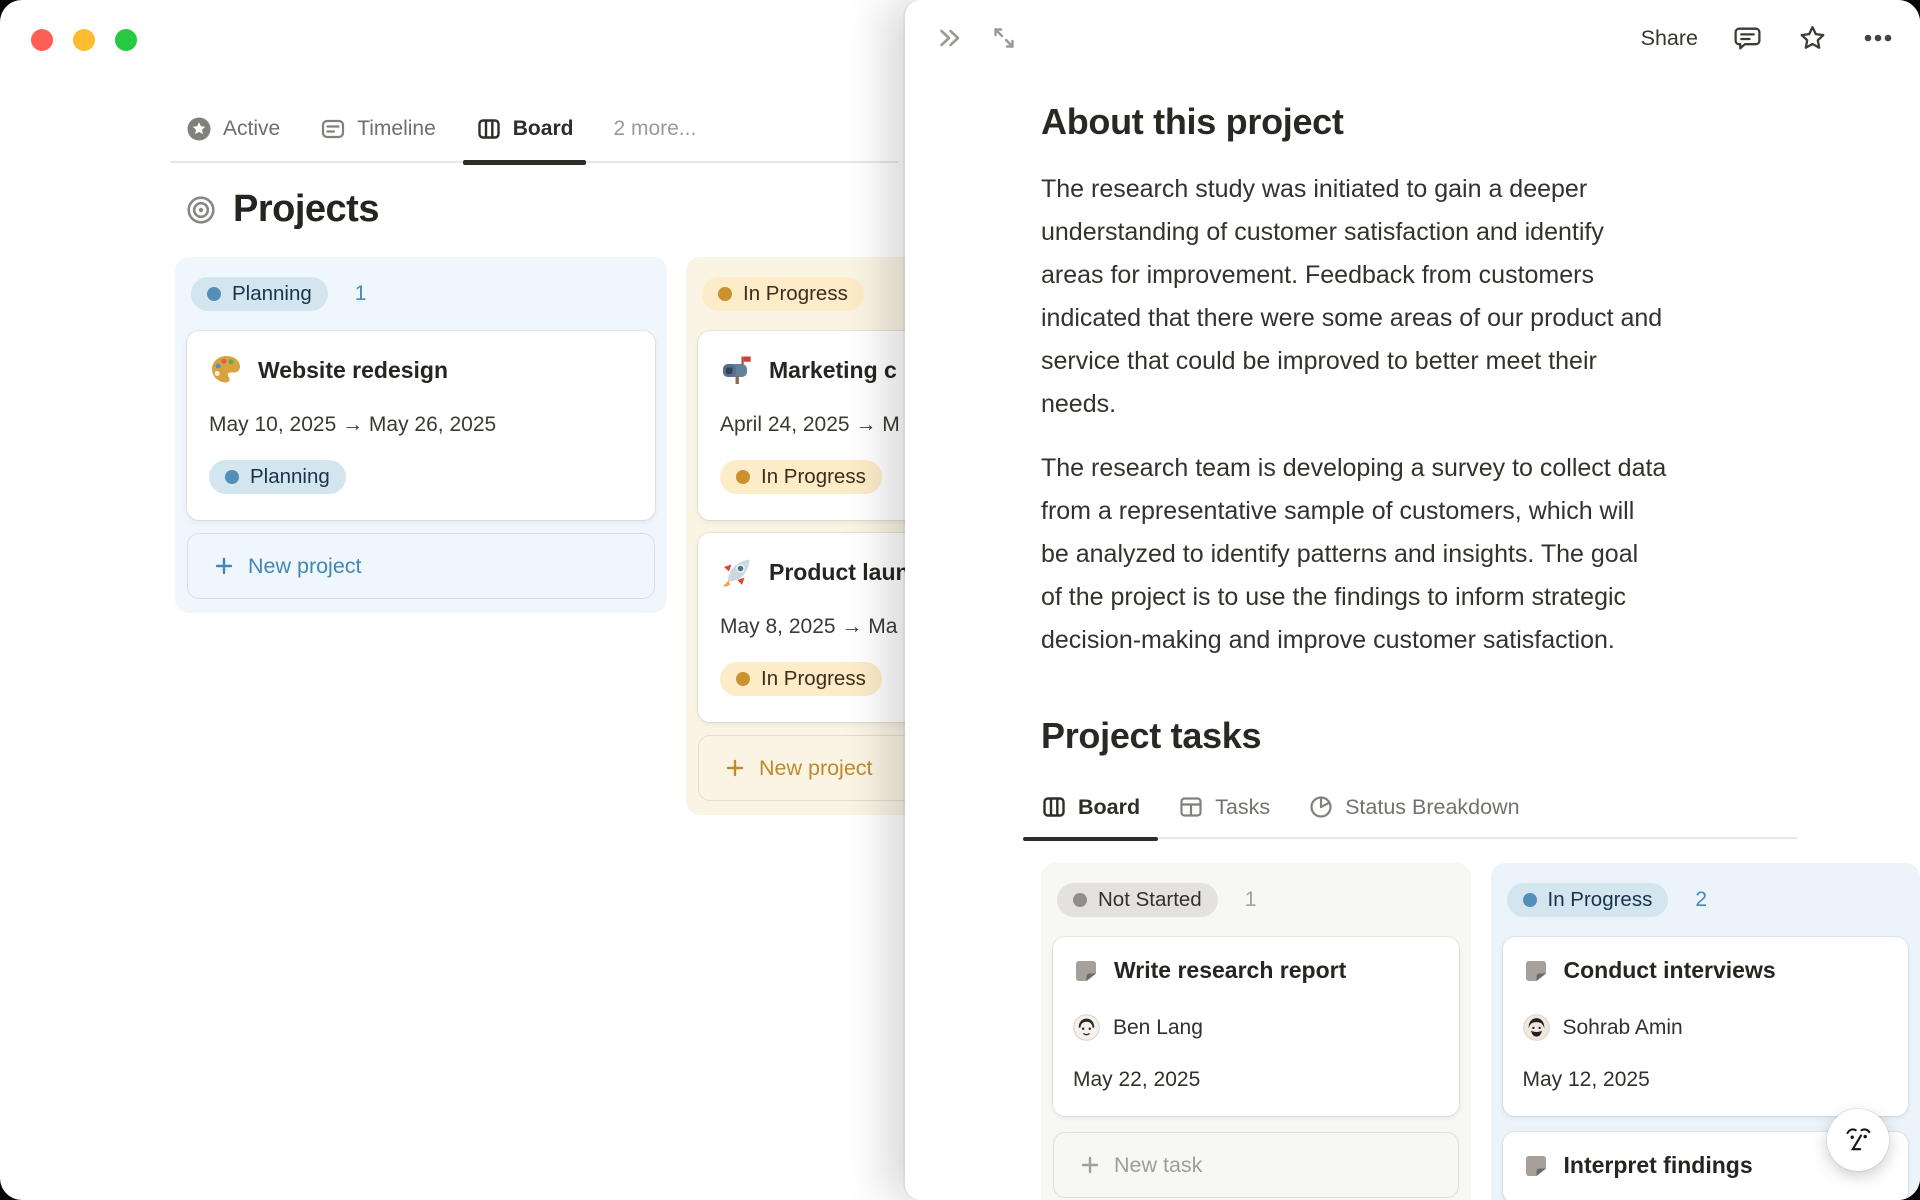 This screenshot has width=1920, height=1200. I want to click on comments-icon, so click(1747, 38).